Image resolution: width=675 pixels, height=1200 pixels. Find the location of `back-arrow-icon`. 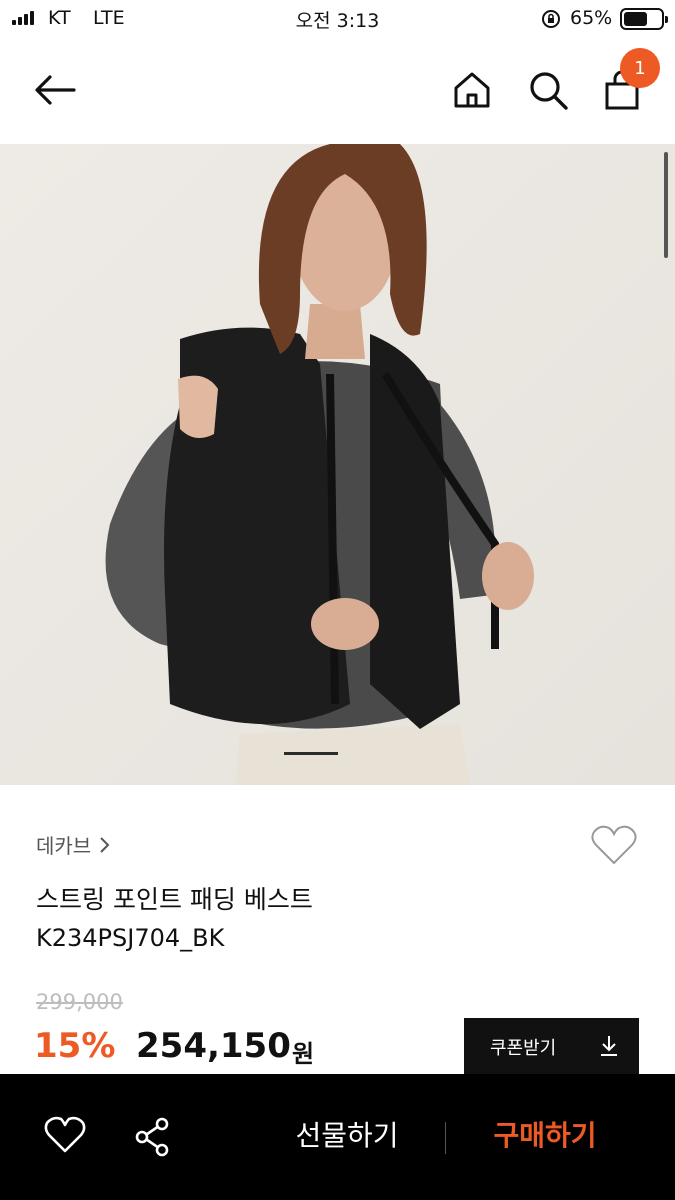

back-arrow-icon is located at coordinates (55, 90).